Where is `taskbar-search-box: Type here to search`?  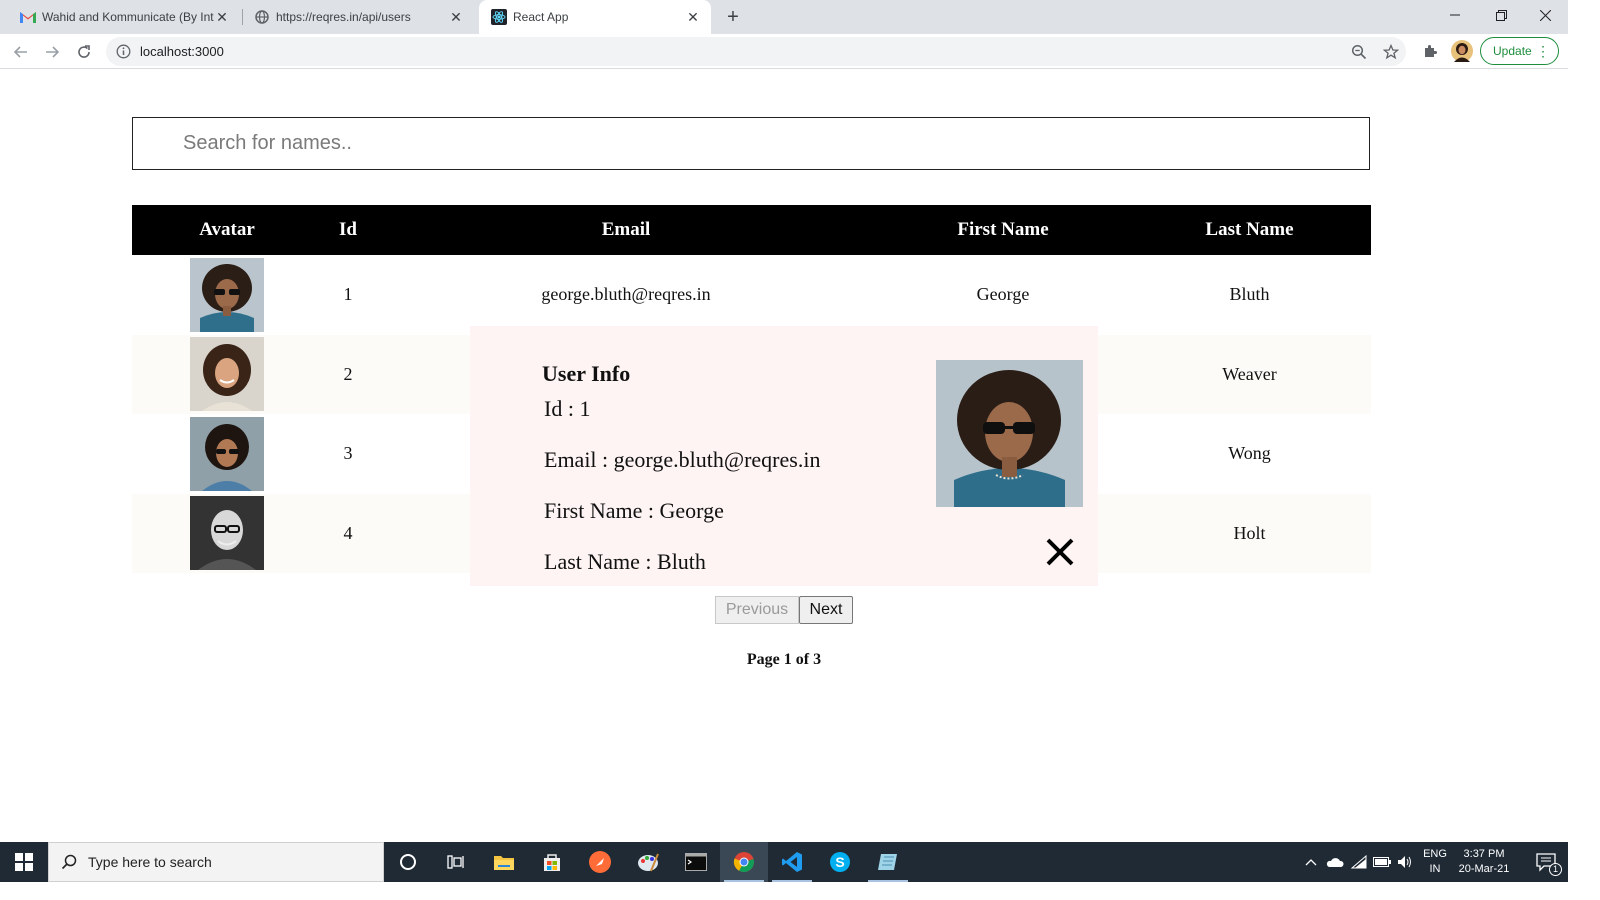
taskbar-search-box: Type here to search is located at coordinates (216, 862).